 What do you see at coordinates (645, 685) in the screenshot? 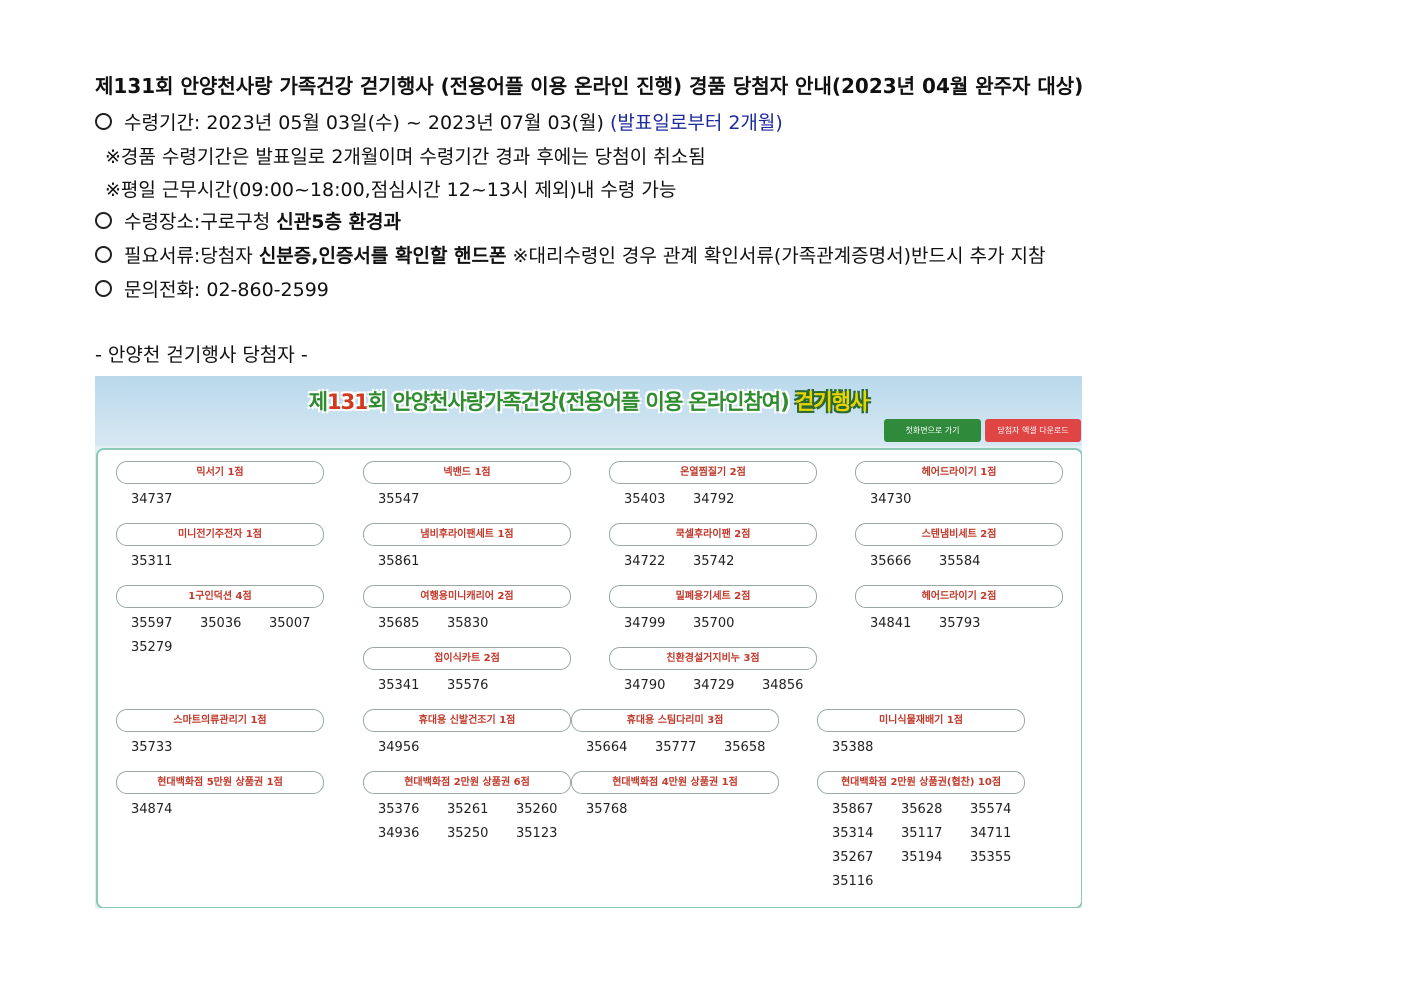
I see `winner-number: 34790` at bounding box center [645, 685].